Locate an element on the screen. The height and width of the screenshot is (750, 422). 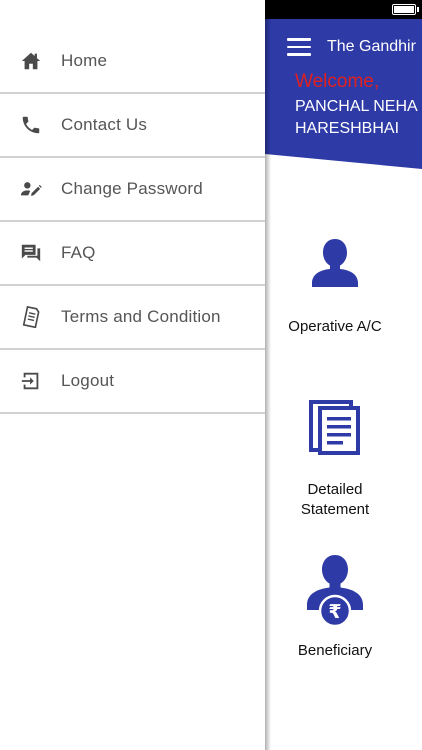
phone-icon is located at coordinates (31, 125).